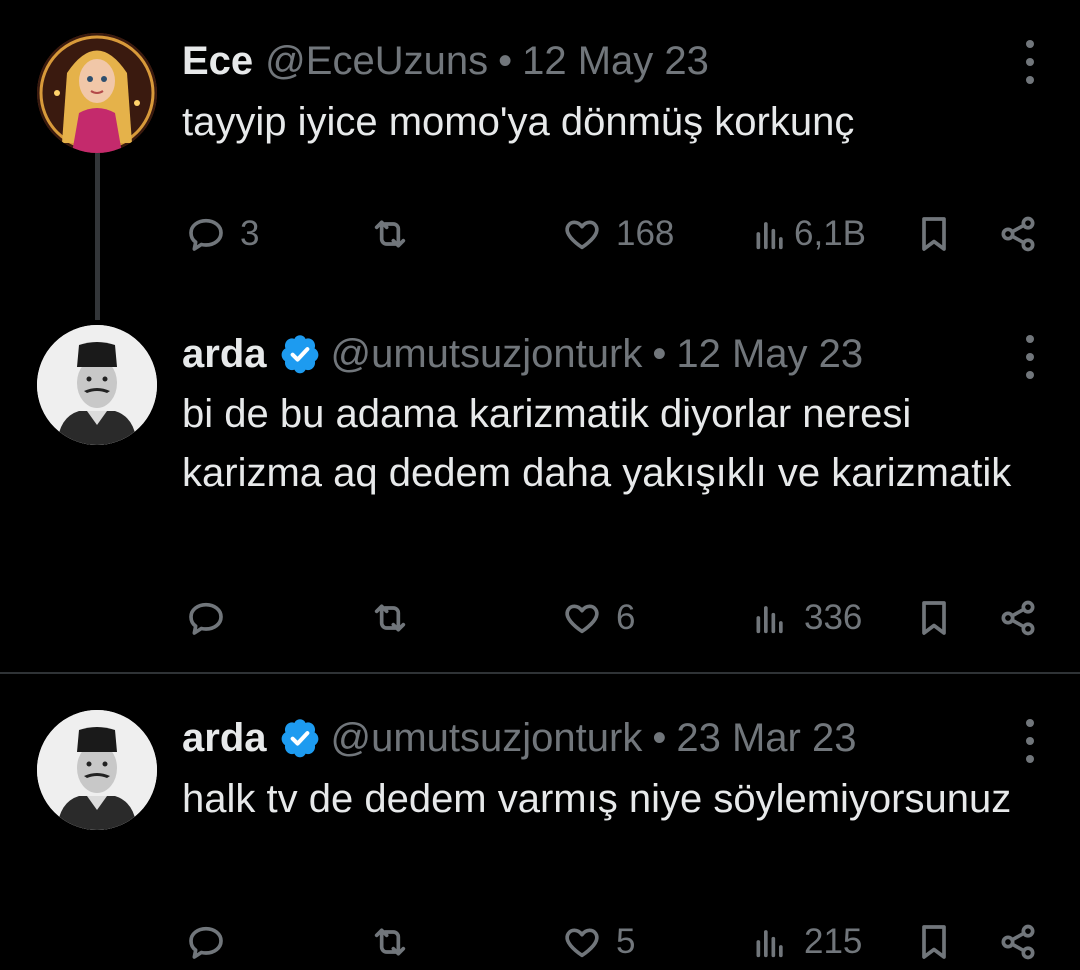  I want to click on timestamp: 23 Mar 23, so click(766, 738).